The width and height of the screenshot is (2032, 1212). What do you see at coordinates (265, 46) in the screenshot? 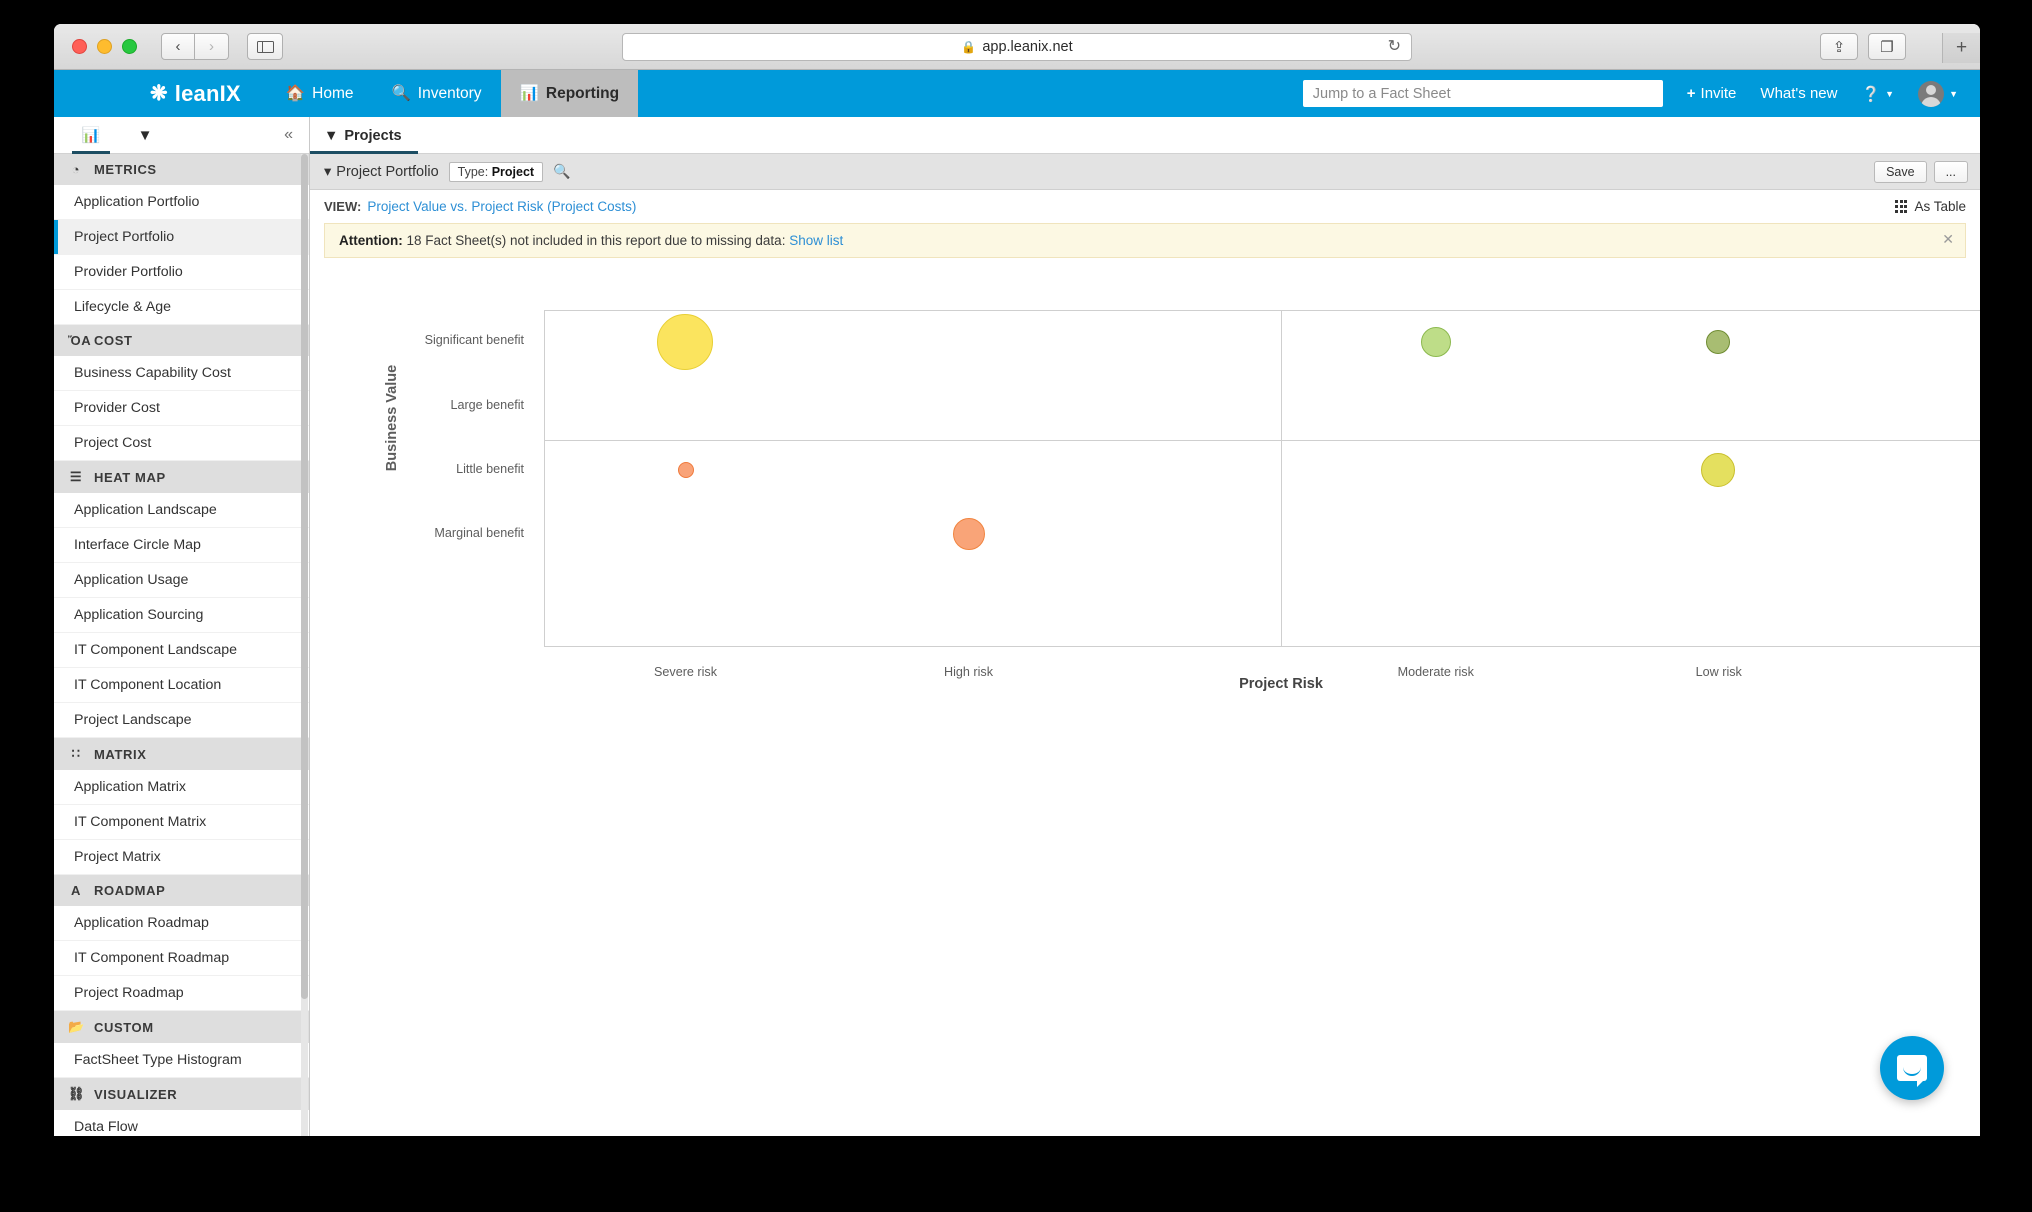
I see `sidebar-toggle-icon` at bounding box center [265, 46].